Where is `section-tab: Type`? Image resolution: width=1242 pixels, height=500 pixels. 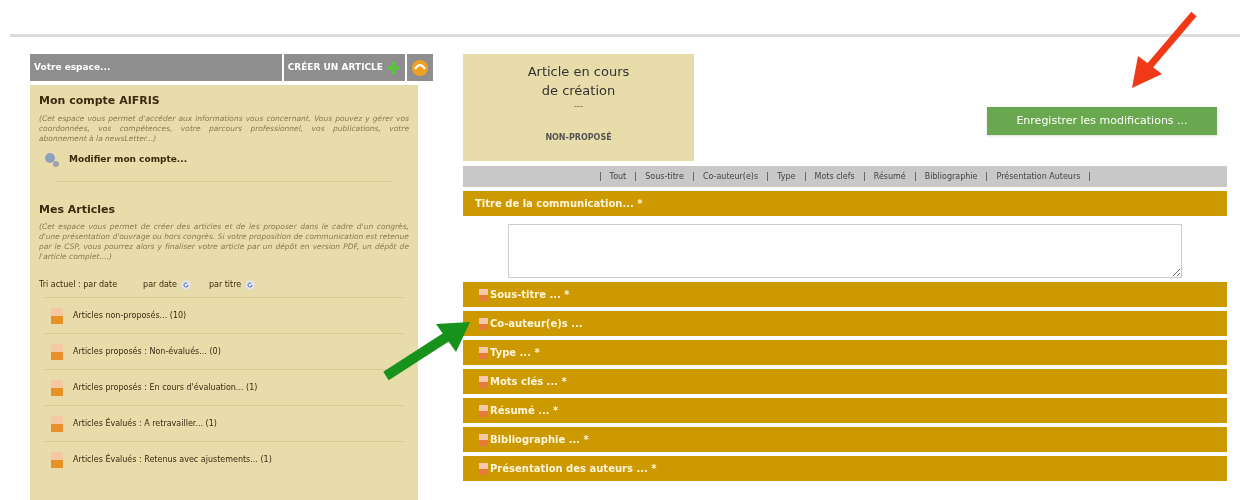
section-tab: Type is located at coordinates (786, 176).